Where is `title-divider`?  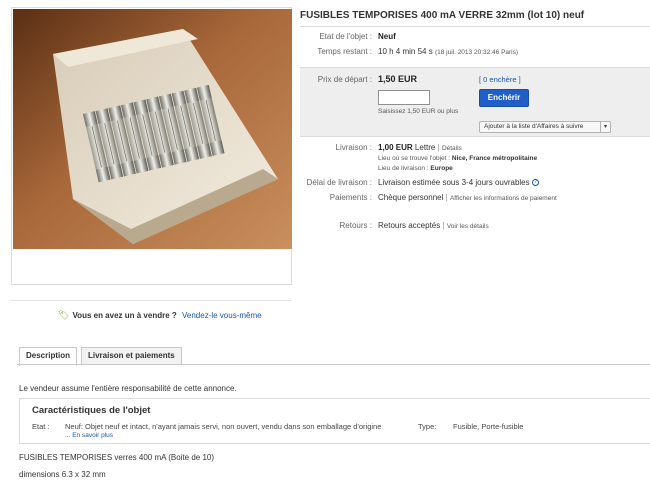 title-divider is located at coordinates (475, 26).